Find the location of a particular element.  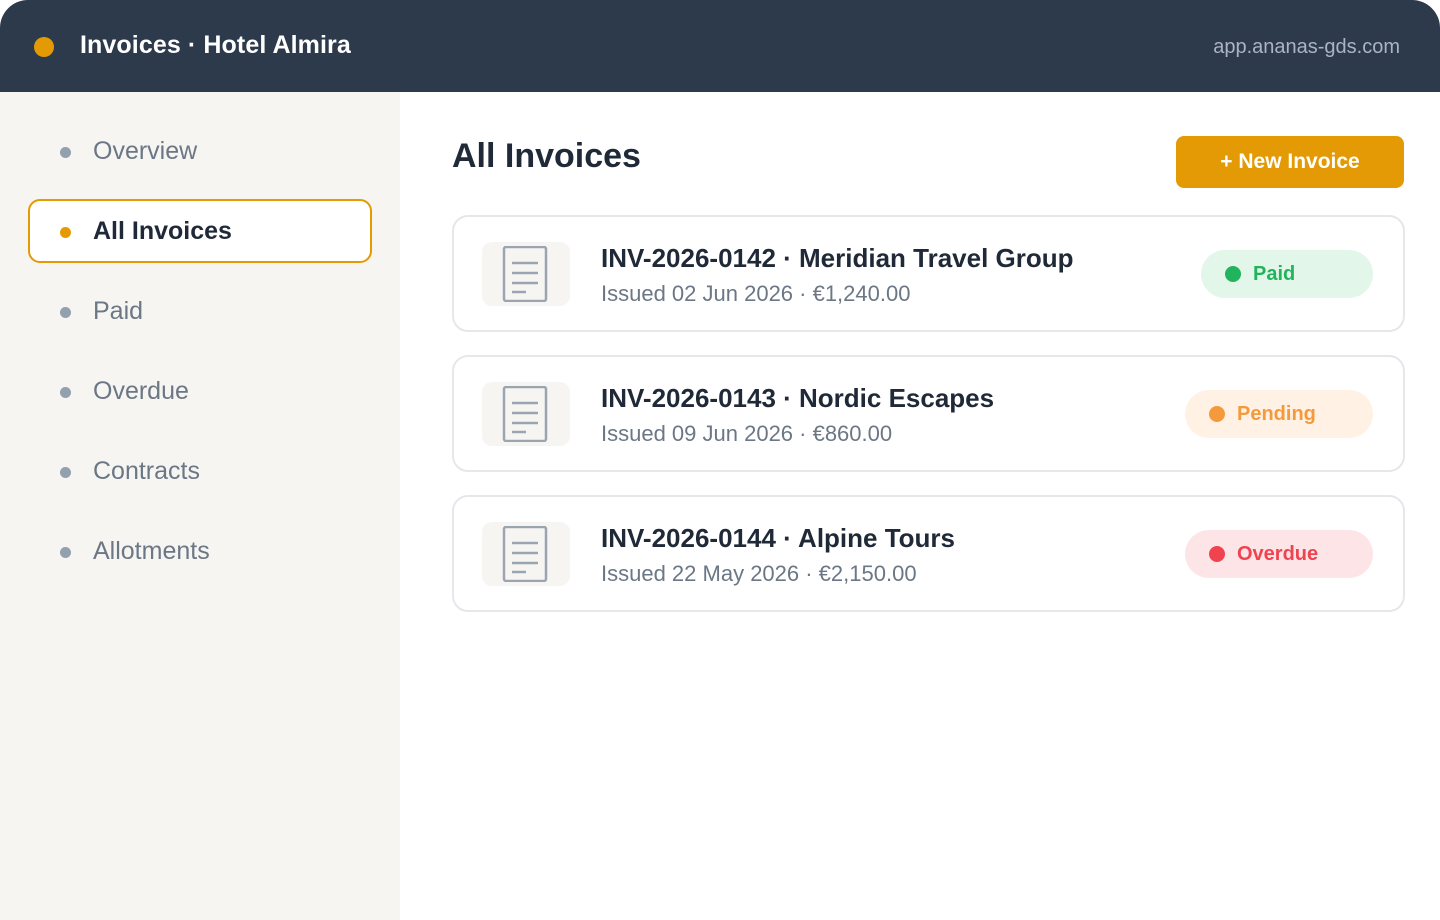

sidebar-item-overdue: Overdue is located at coordinates (200, 391).